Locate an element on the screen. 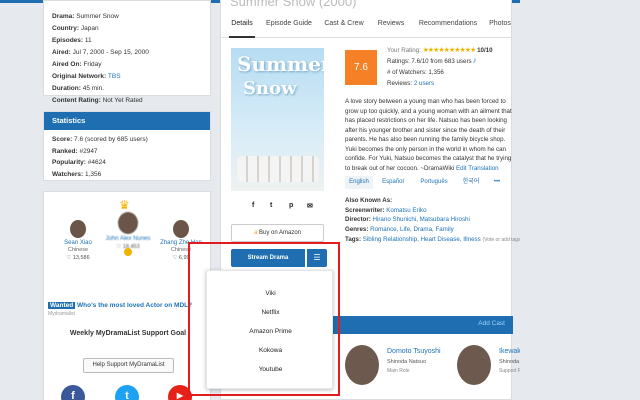  poll-sponsor: Mydramalist is located at coordinates (61, 314).